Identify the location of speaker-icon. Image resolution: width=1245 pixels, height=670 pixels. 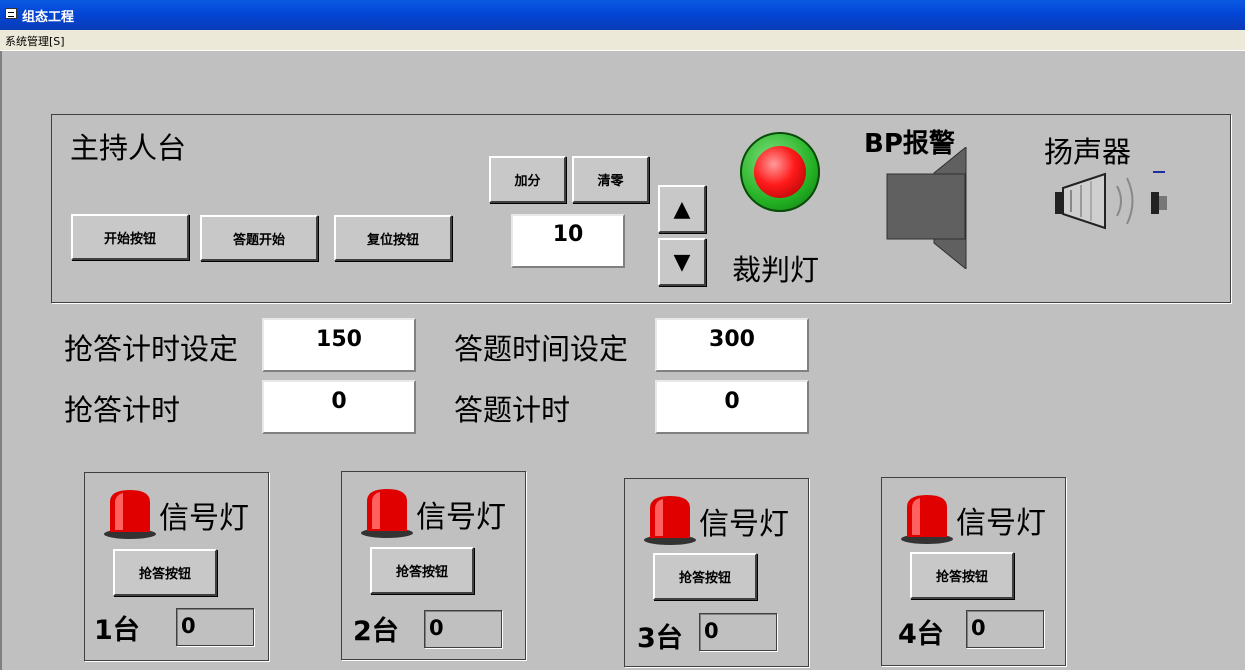
(1111, 200).